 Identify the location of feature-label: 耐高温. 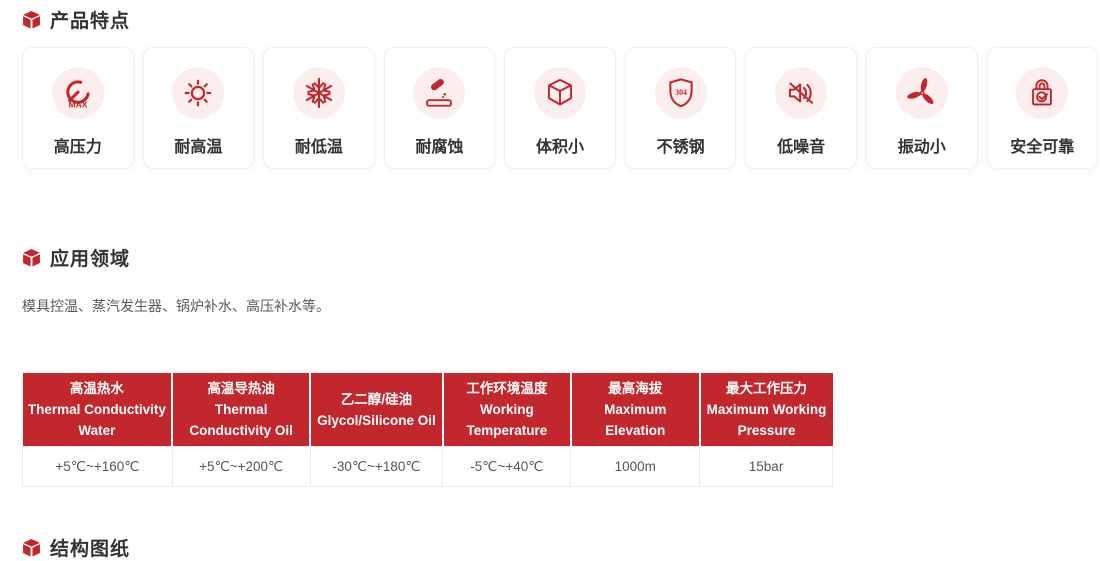
(198, 147).